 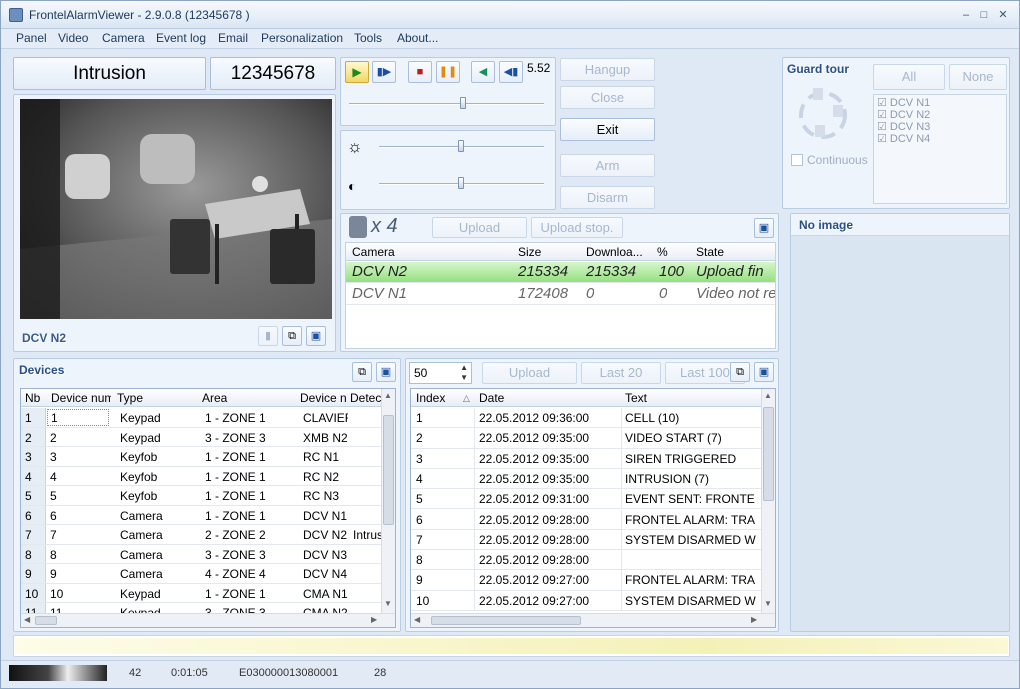 What do you see at coordinates (621, 373) in the screenshot?
I see `last-20-button: Last 20` at bounding box center [621, 373].